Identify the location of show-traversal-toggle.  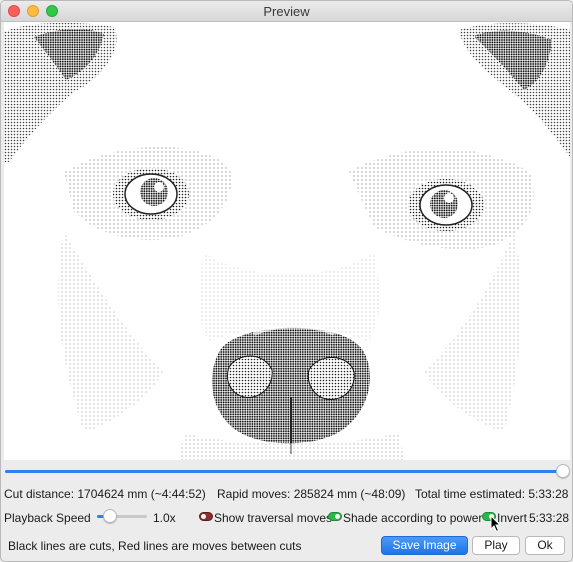
(206, 516).